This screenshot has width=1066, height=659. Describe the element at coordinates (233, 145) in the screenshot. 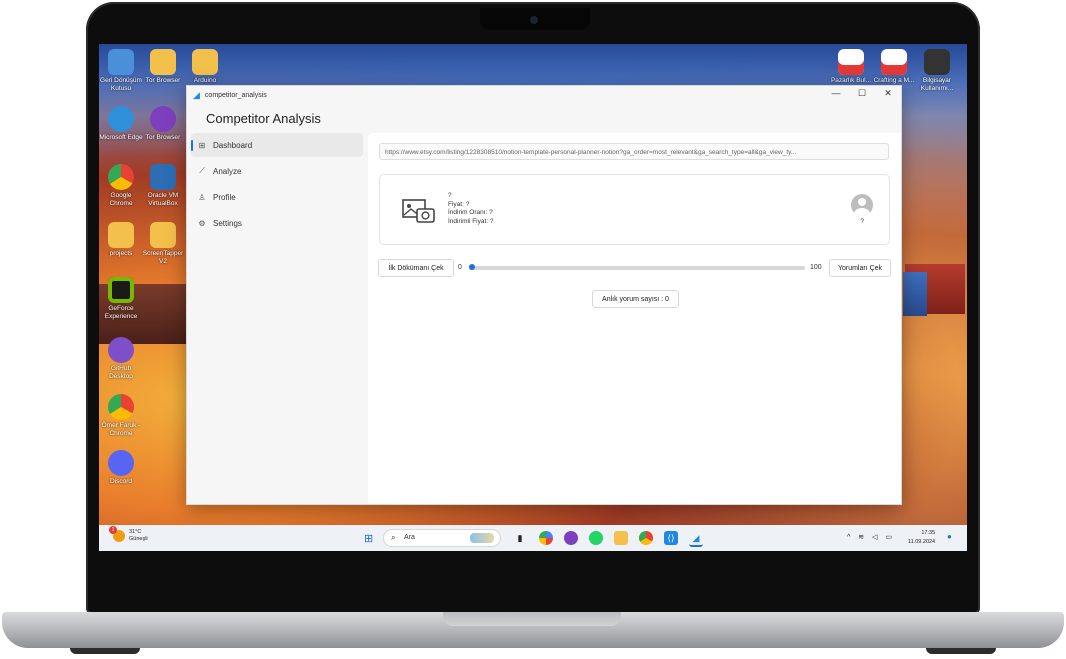

I see `sidebar-item-label: Dashboard` at that location.